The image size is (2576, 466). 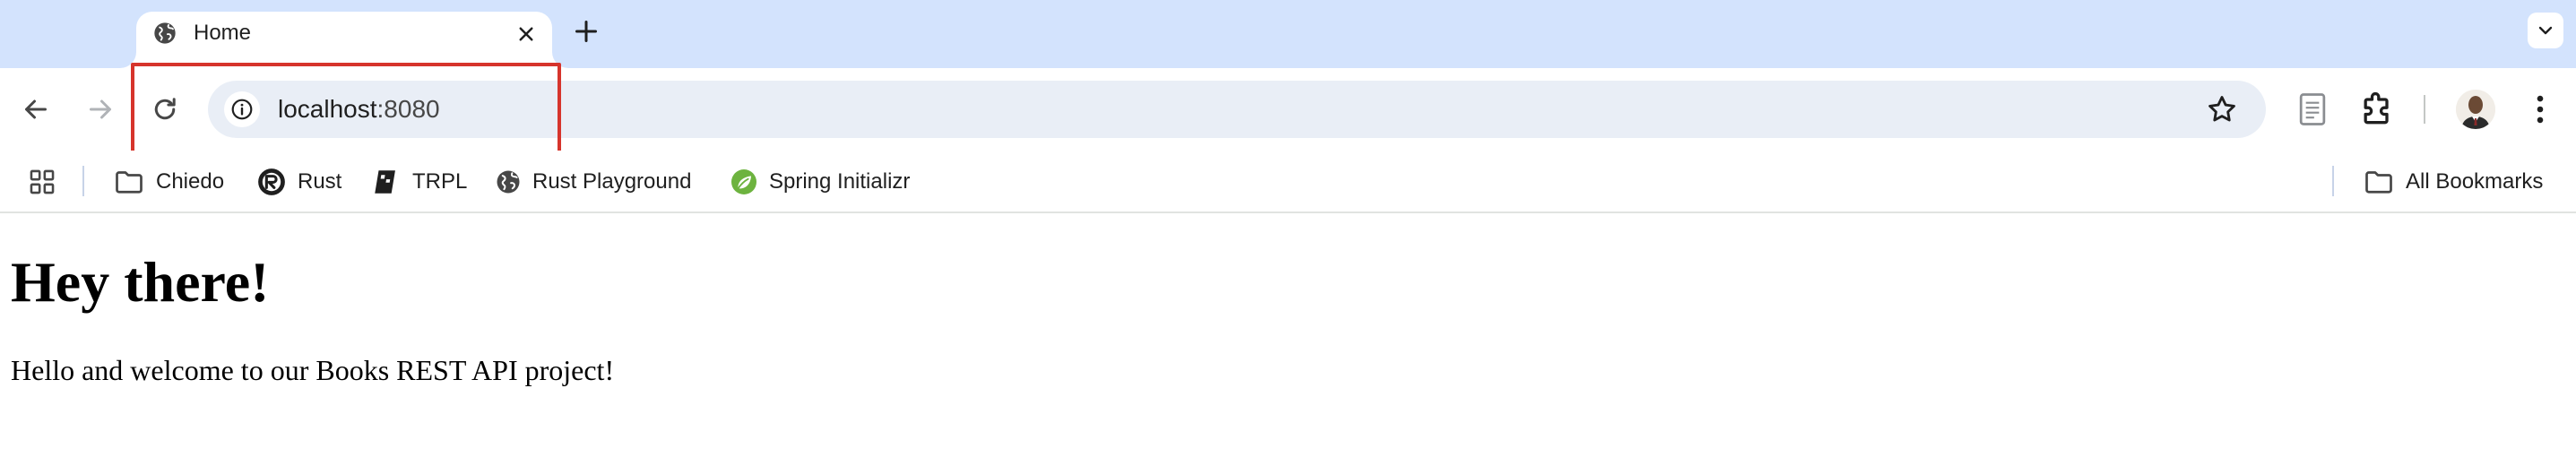 I want to click on new-tab-plus-icon, so click(x=586, y=31).